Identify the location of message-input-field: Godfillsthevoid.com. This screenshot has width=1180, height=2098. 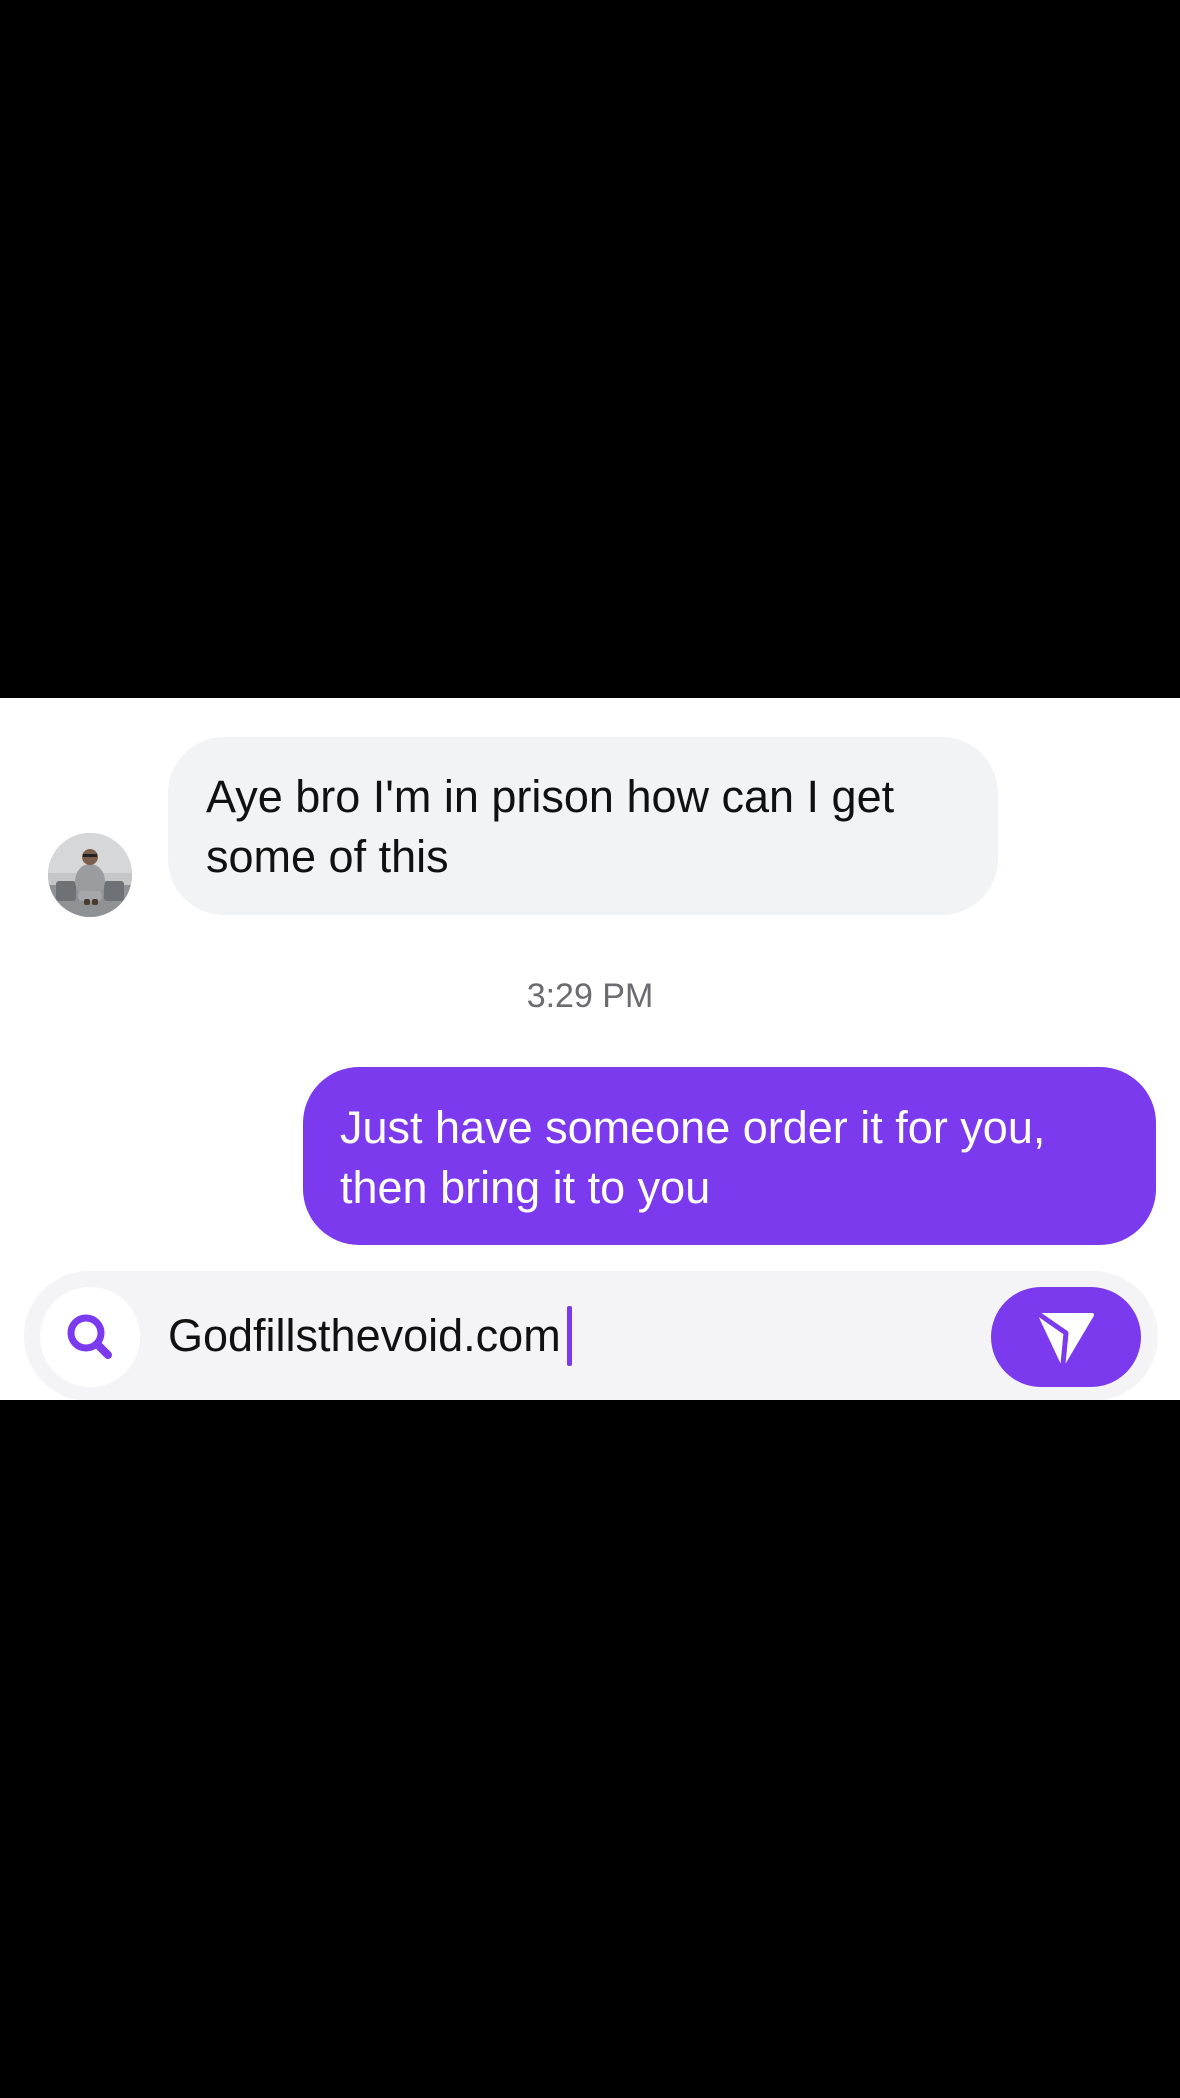
(370, 1336).